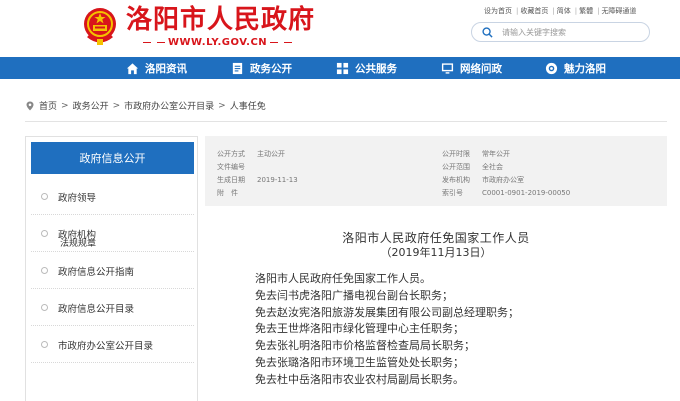  Describe the element at coordinates (572, 32) in the screenshot. I see `search-input` at that location.